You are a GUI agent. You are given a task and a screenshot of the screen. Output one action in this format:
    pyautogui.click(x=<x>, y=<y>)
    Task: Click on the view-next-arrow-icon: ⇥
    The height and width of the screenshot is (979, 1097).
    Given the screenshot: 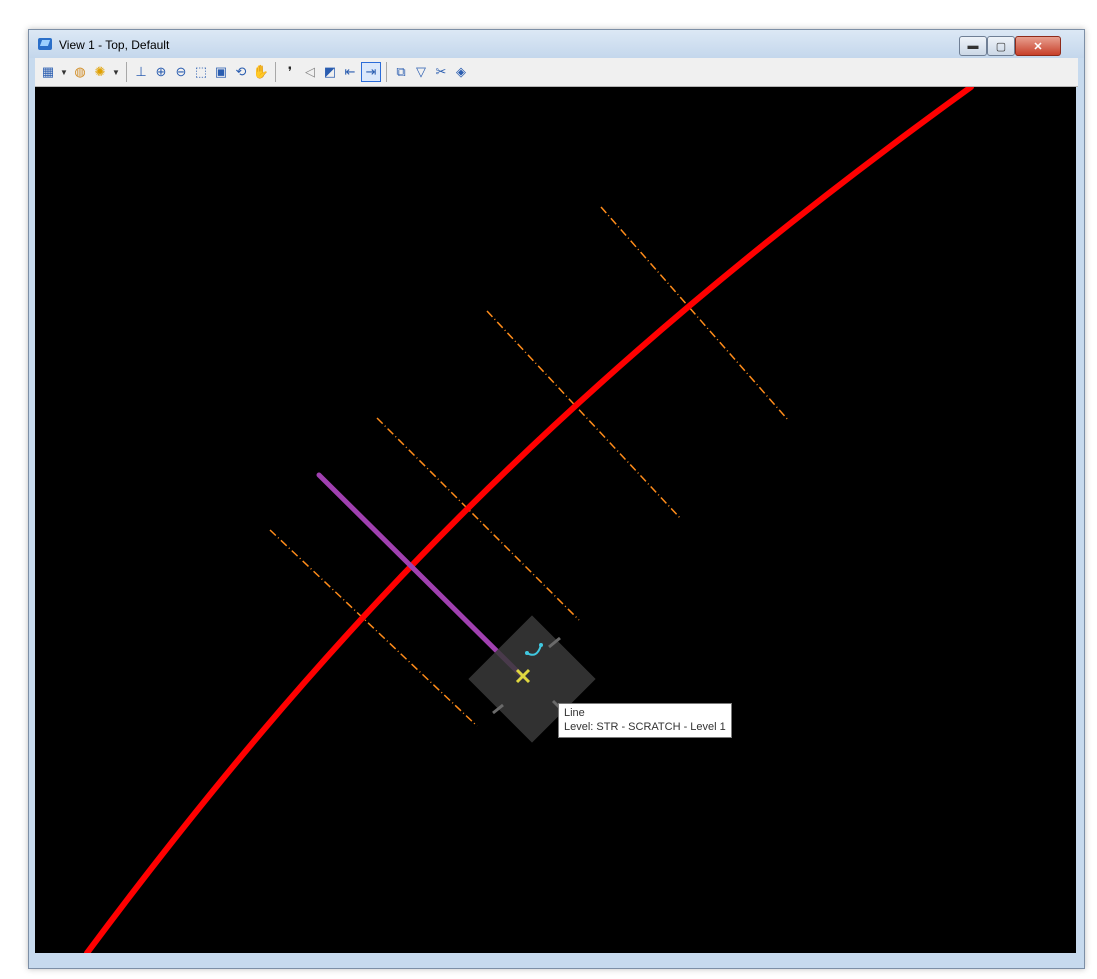 What is the action you would take?
    pyautogui.click(x=371, y=72)
    